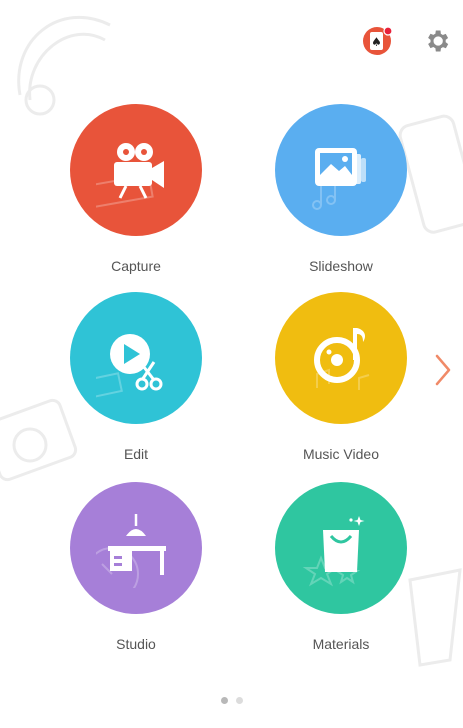 Image resolution: width=463 pixels, height=728 pixels. I want to click on studio-circle, so click(136, 548).